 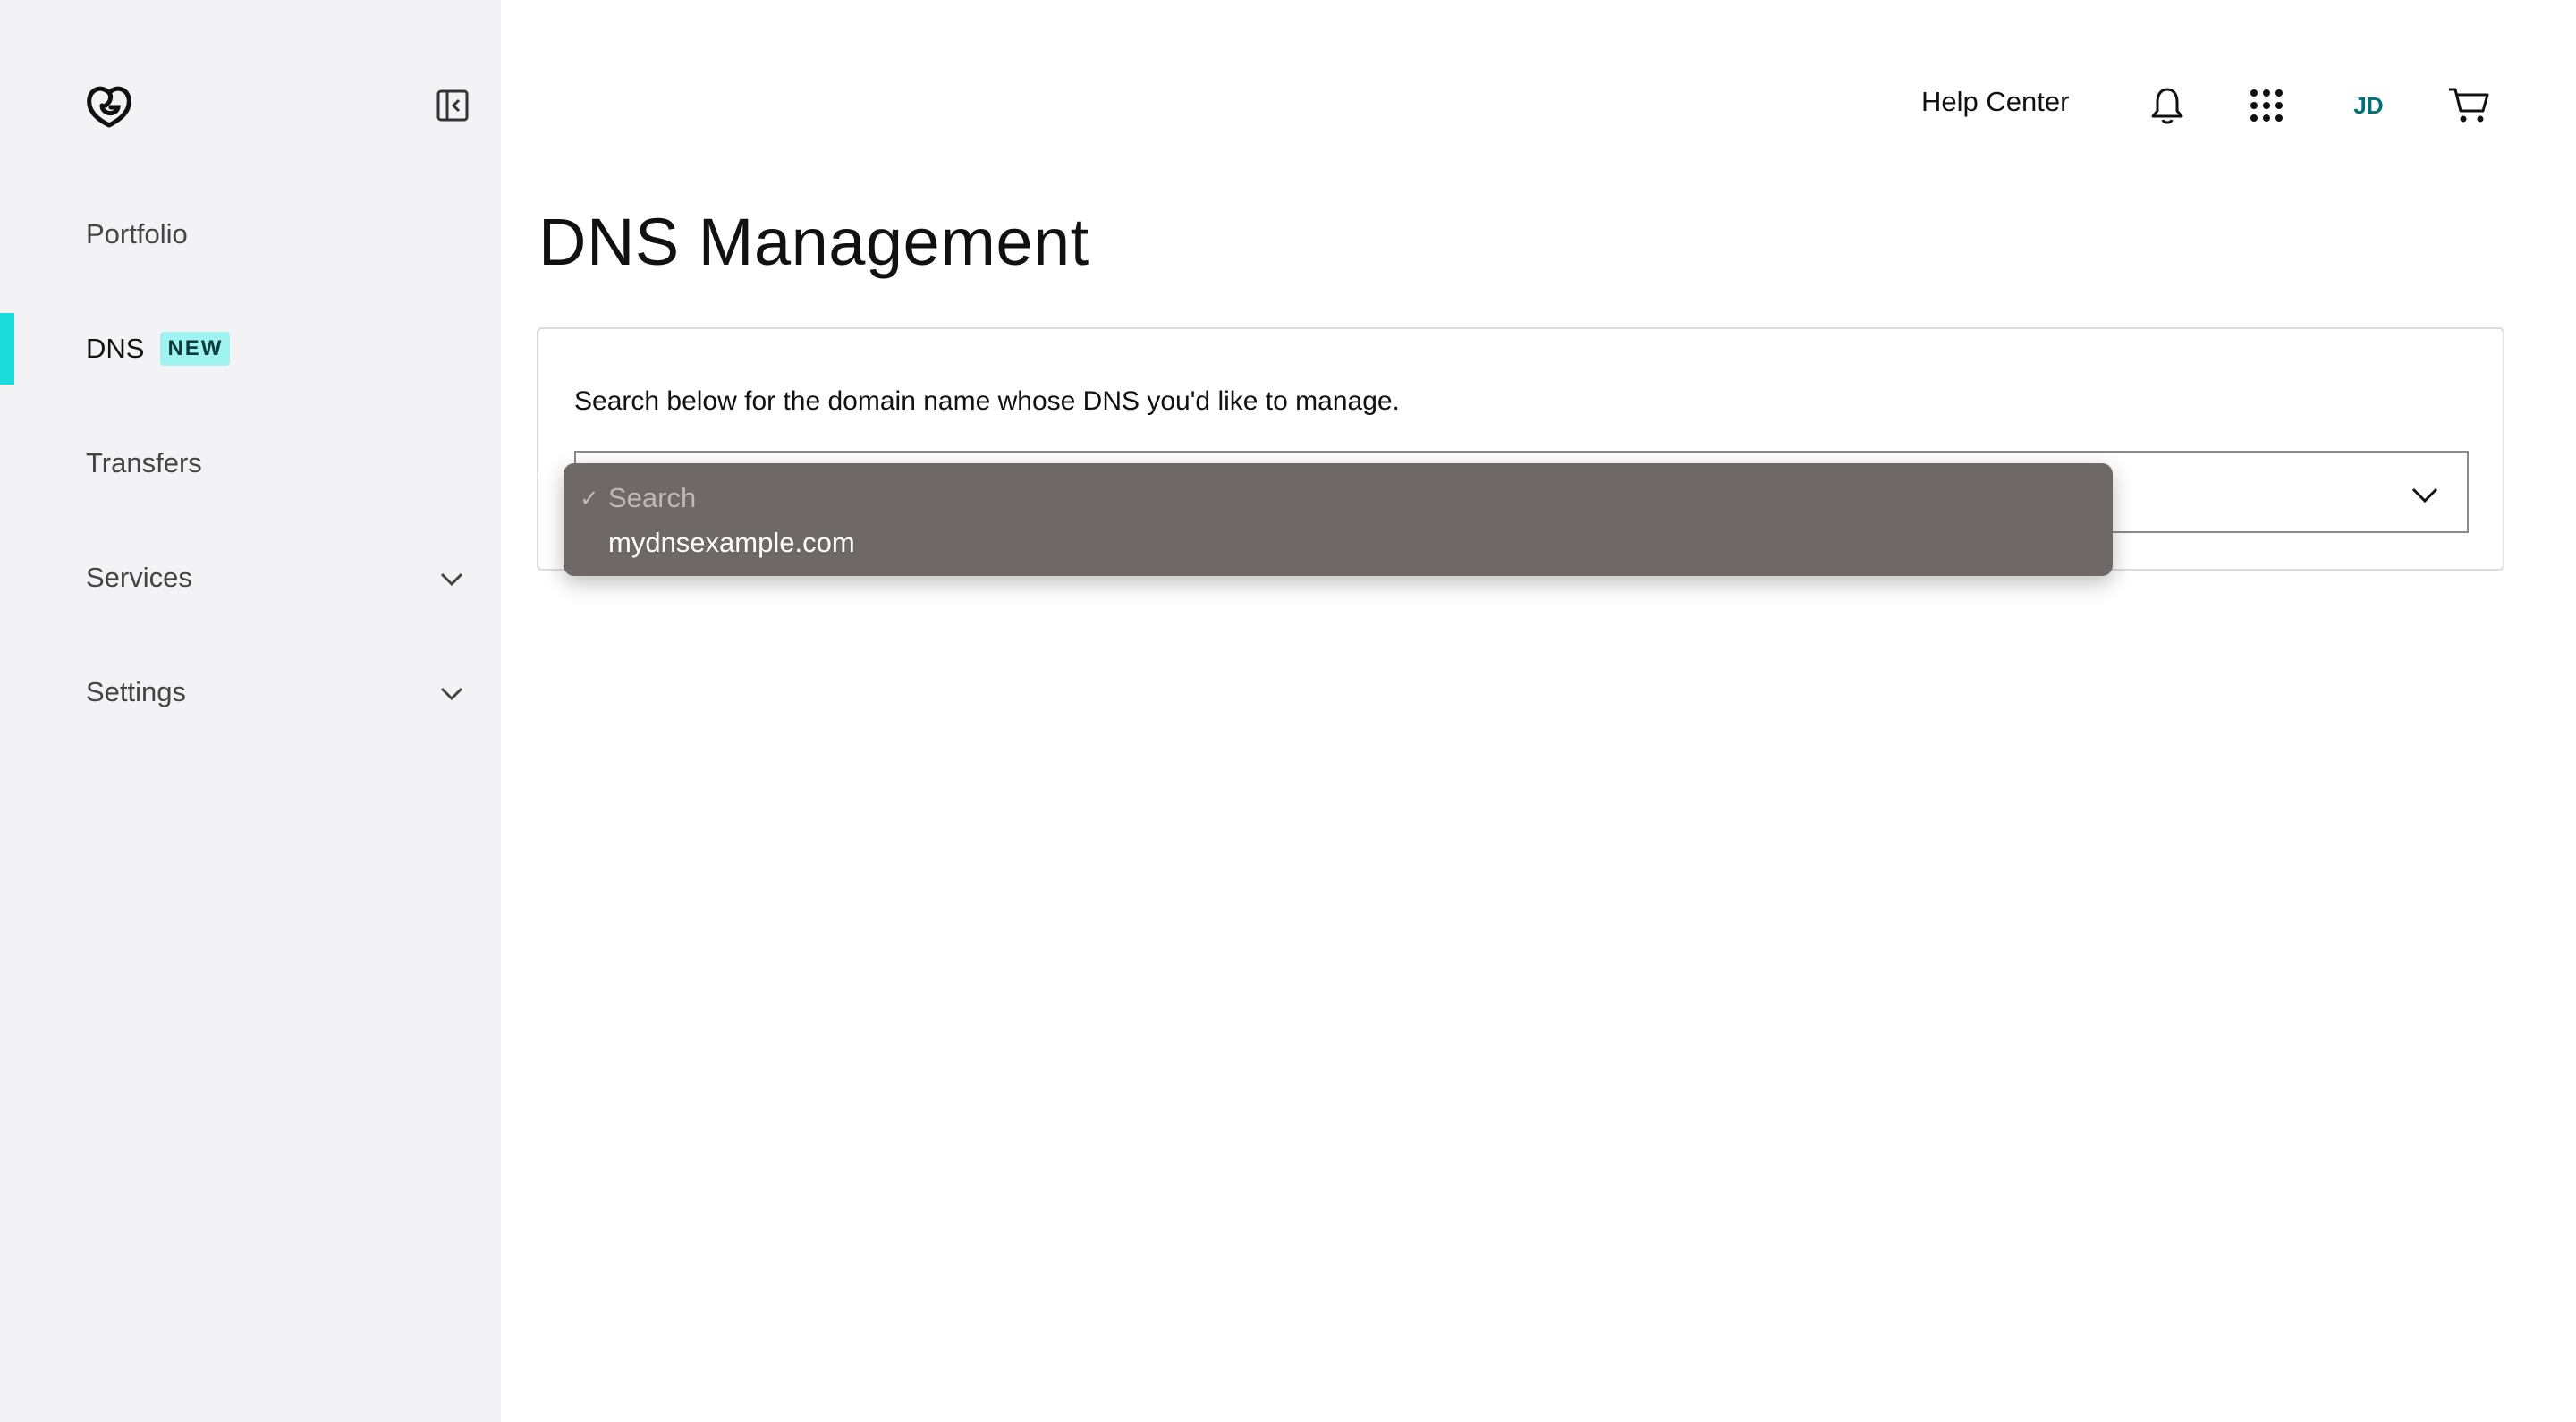 I want to click on cart-icon, so click(x=2468, y=105).